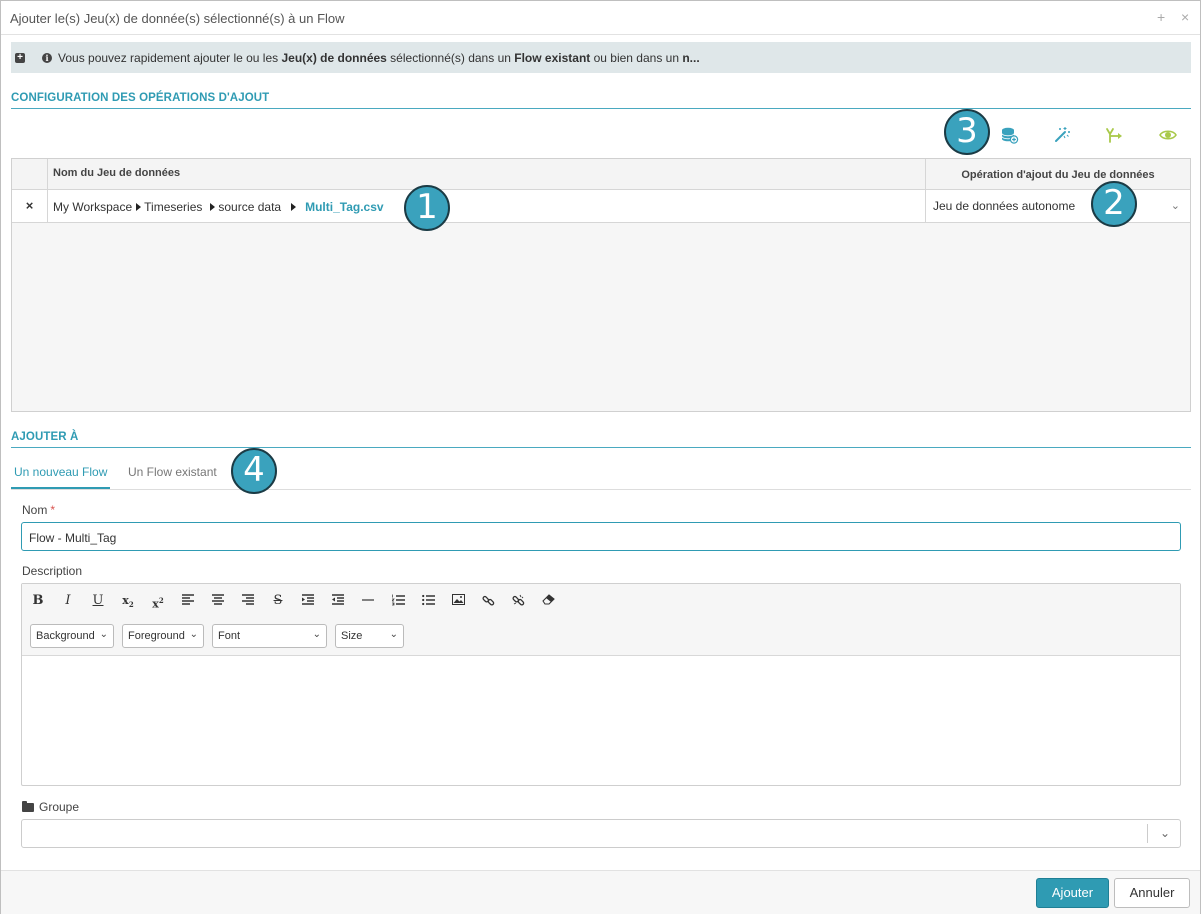 The image size is (1201, 914). Describe the element at coordinates (1185, 17) in the screenshot. I see `close-icon: ×` at that location.